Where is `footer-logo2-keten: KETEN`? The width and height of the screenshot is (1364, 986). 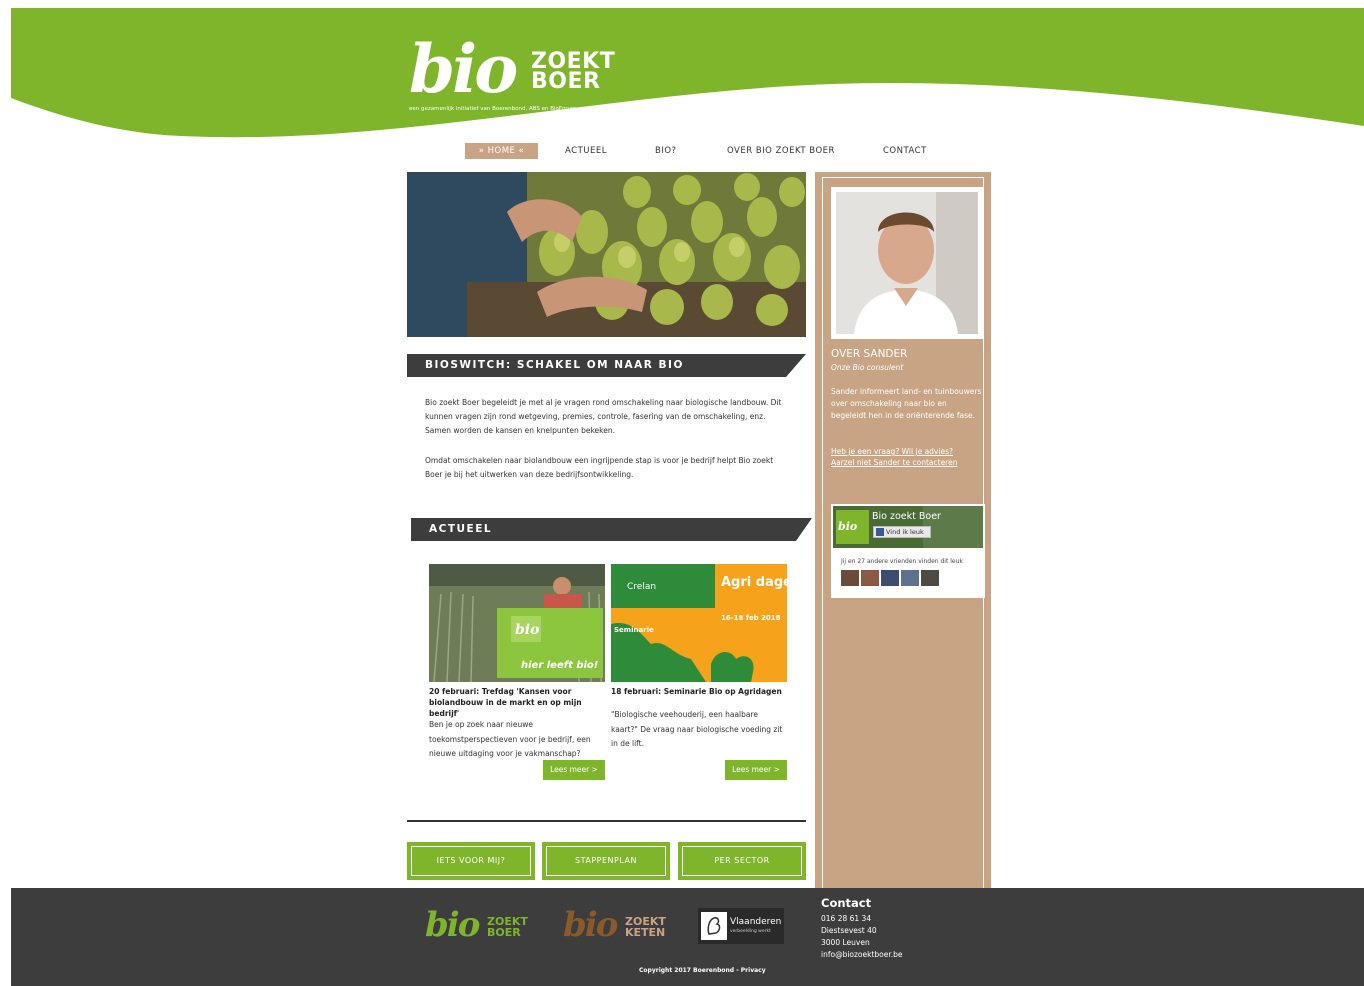 footer-logo2-keten: KETEN is located at coordinates (645, 932).